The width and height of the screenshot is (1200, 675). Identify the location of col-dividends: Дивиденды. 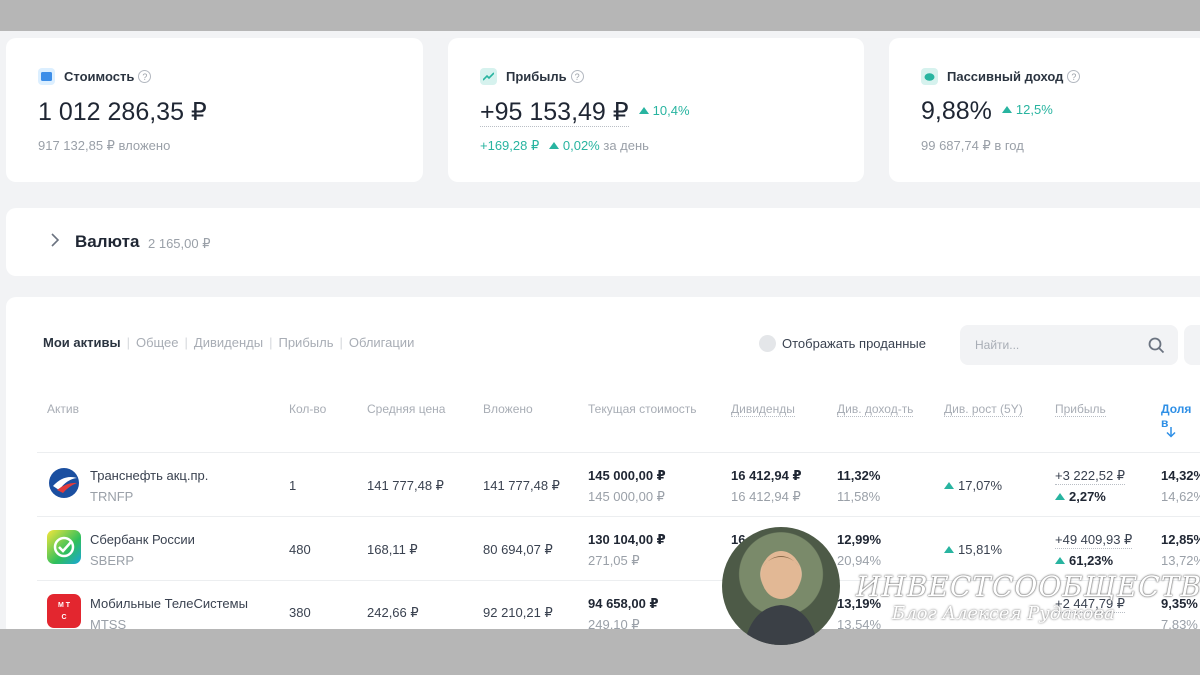
(763, 409).